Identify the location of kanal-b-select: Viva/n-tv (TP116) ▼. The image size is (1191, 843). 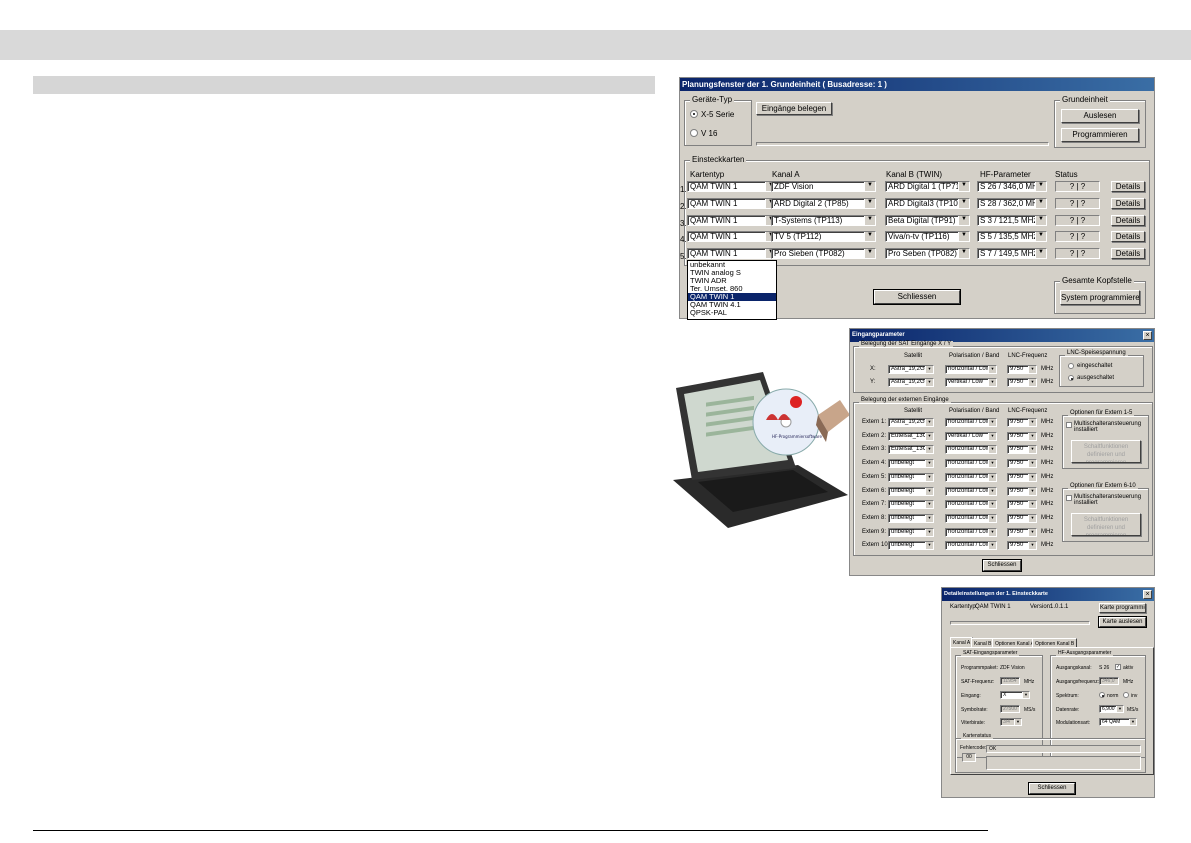
(927, 236).